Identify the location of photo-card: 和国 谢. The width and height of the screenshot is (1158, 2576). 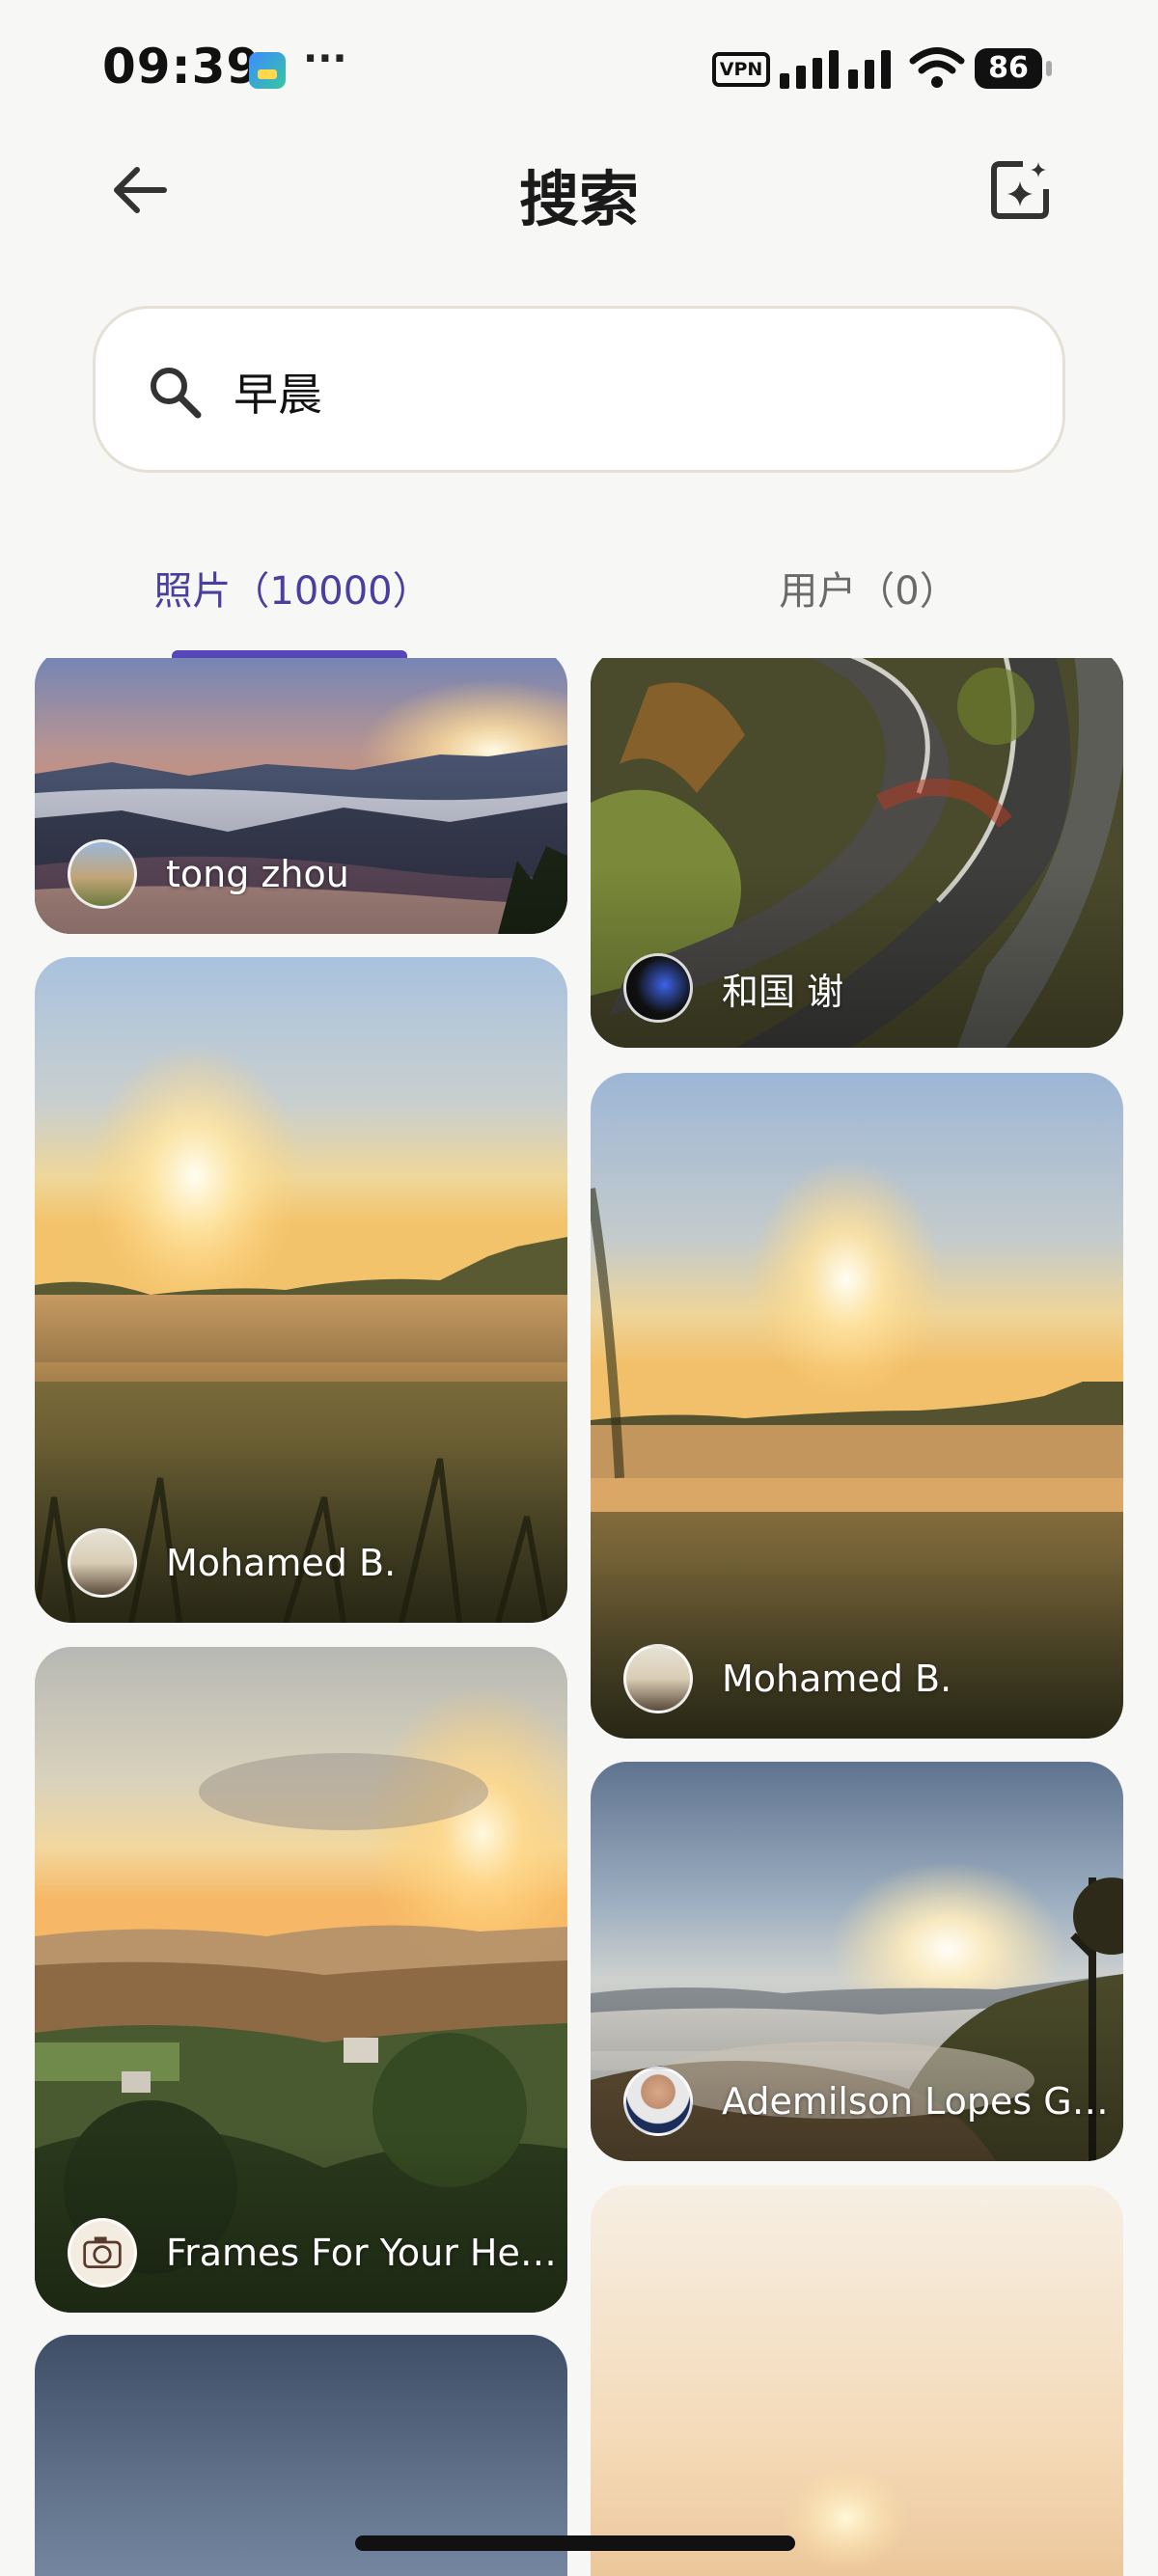
(857, 853).